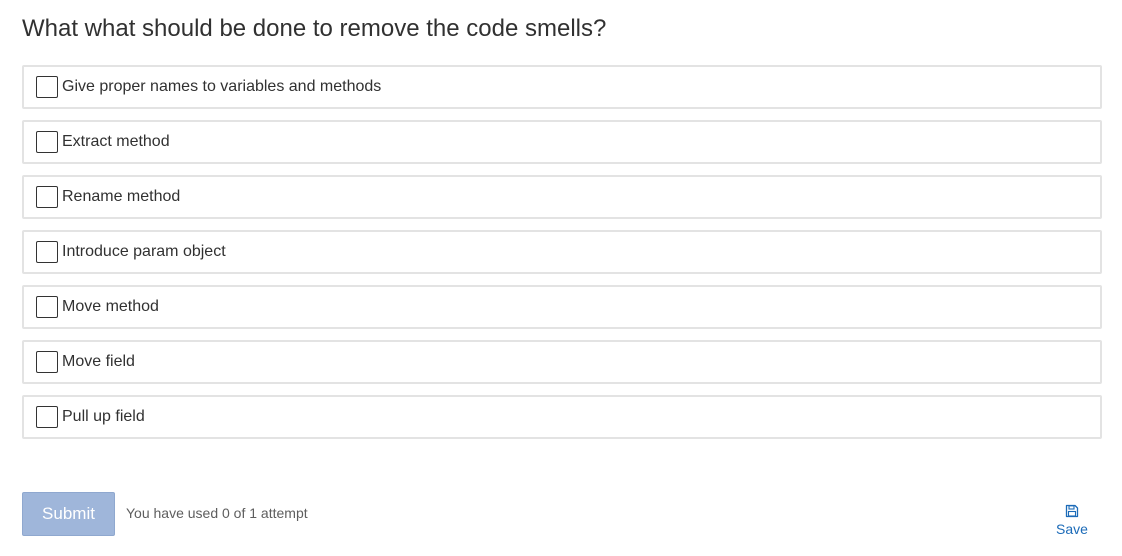 The width and height of the screenshot is (1122, 556). What do you see at coordinates (121, 196) in the screenshot?
I see `choice-label: Rename method` at bounding box center [121, 196].